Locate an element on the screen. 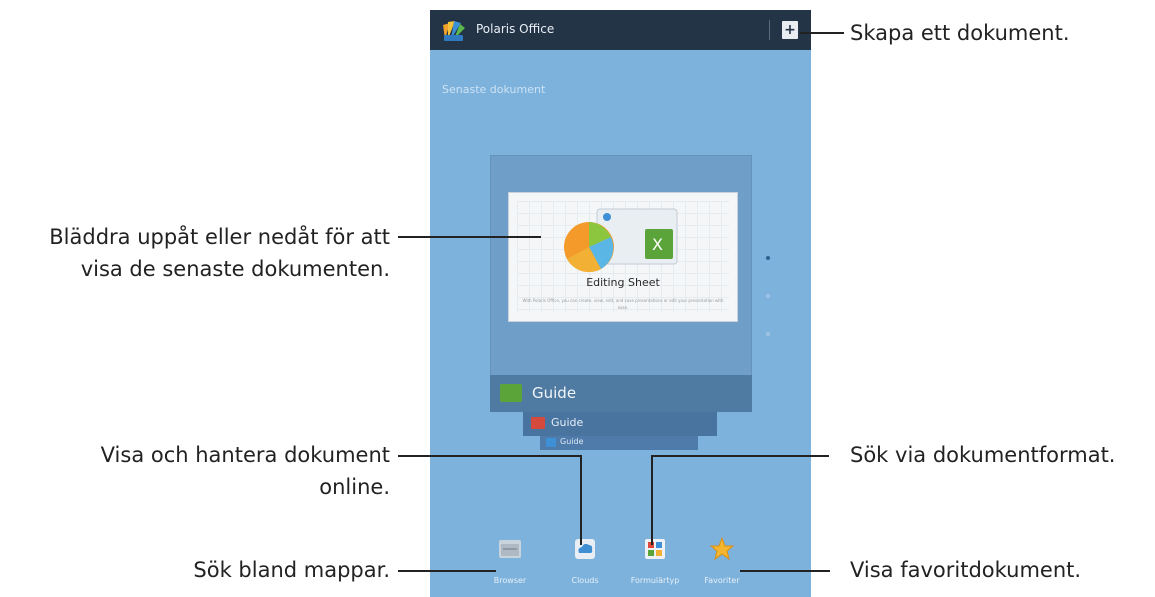 This screenshot has width=1155, height=597. clouds-button: Clouds is located at coordinates (585, 563).